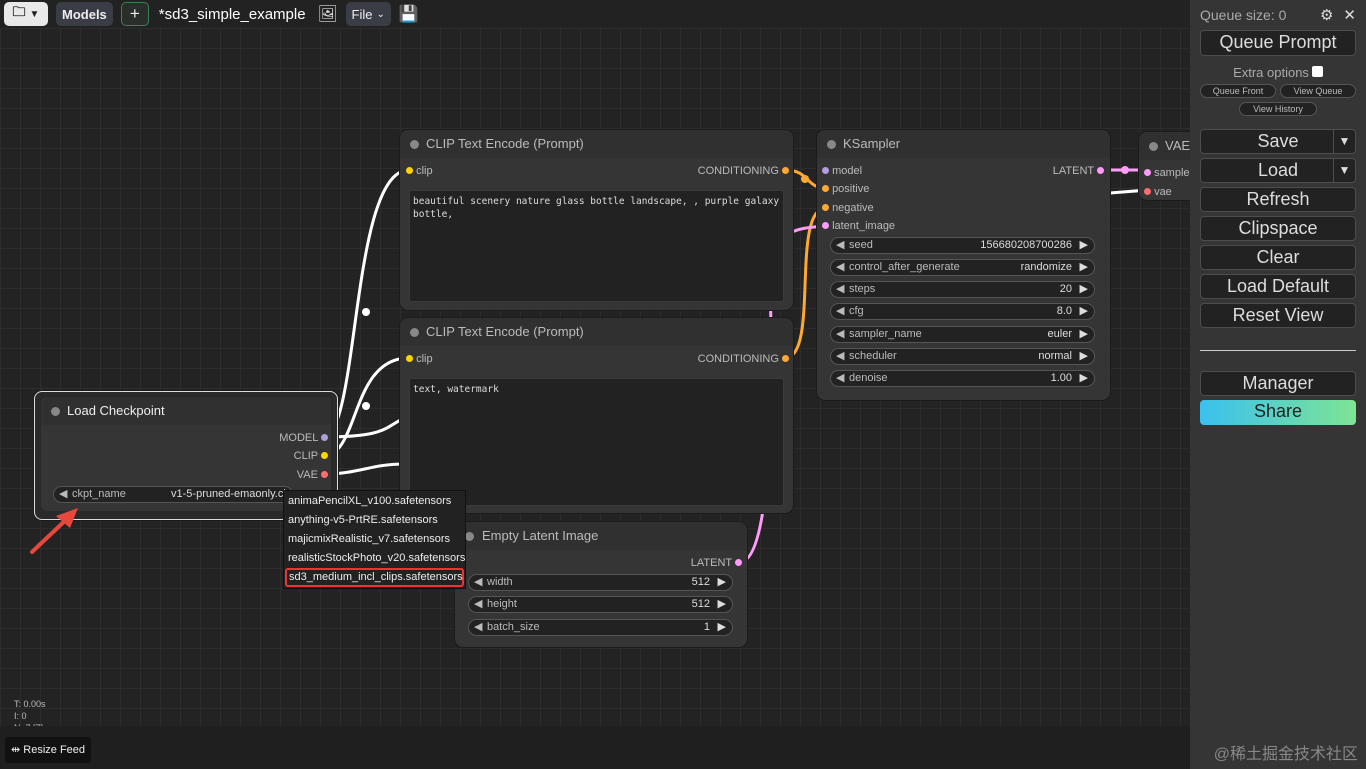  I want to click on node-title: CLIP Text Encode (Prompt), so click(505, 143).